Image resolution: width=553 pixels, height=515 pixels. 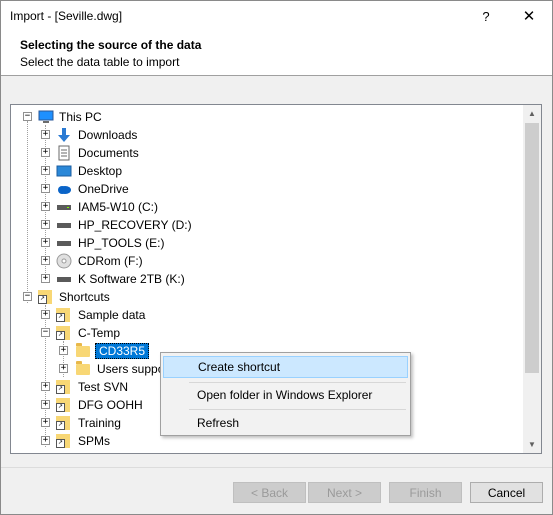 I want to click on tree-item-drive-f: + CDRom (F:), so click(x=161, y=261).